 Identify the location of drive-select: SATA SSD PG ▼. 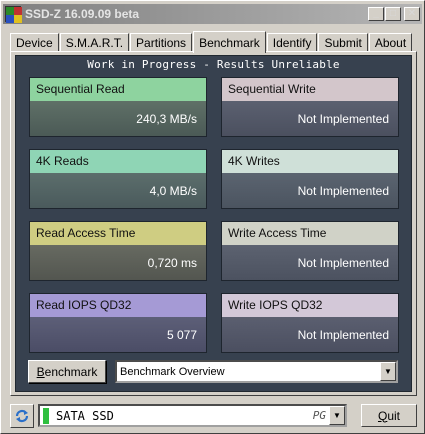
(192, 415).